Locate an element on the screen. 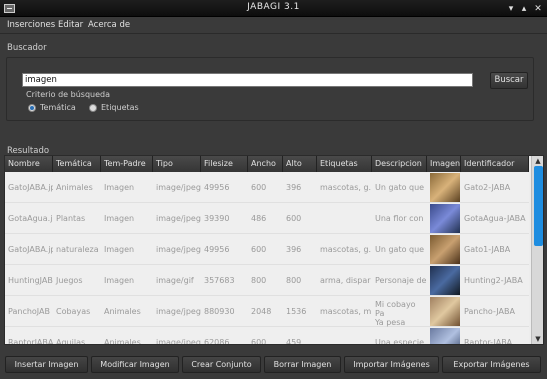 This screenshot has height=379, width=547. cell-descripcion: Personaje de is located at coordinates (401, 280).